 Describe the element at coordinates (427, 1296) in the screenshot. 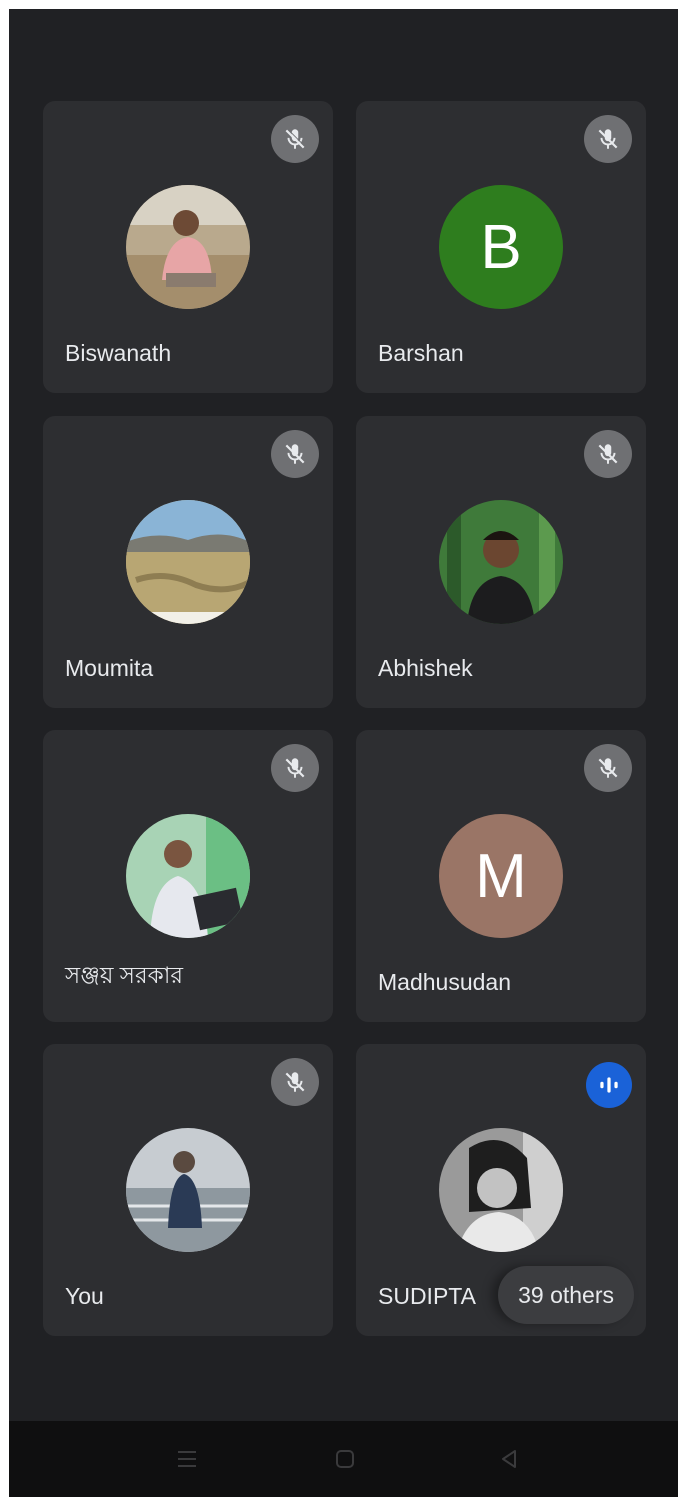

I see `participant-name: SUDIPTA` at that location.